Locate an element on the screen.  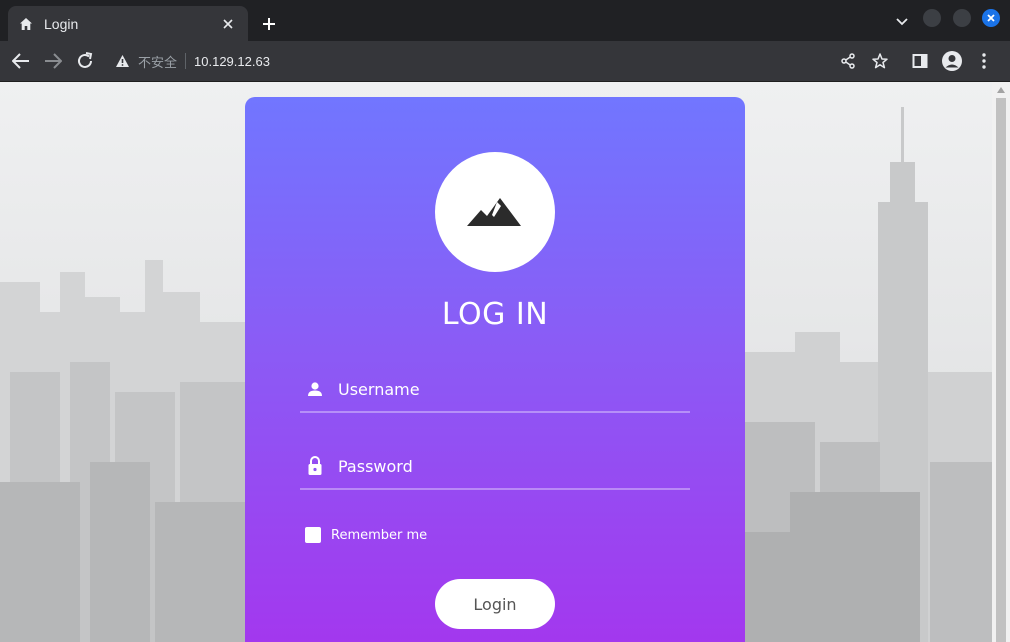
url-text: 10.129.12.63 is located at coordinates (232, 61).